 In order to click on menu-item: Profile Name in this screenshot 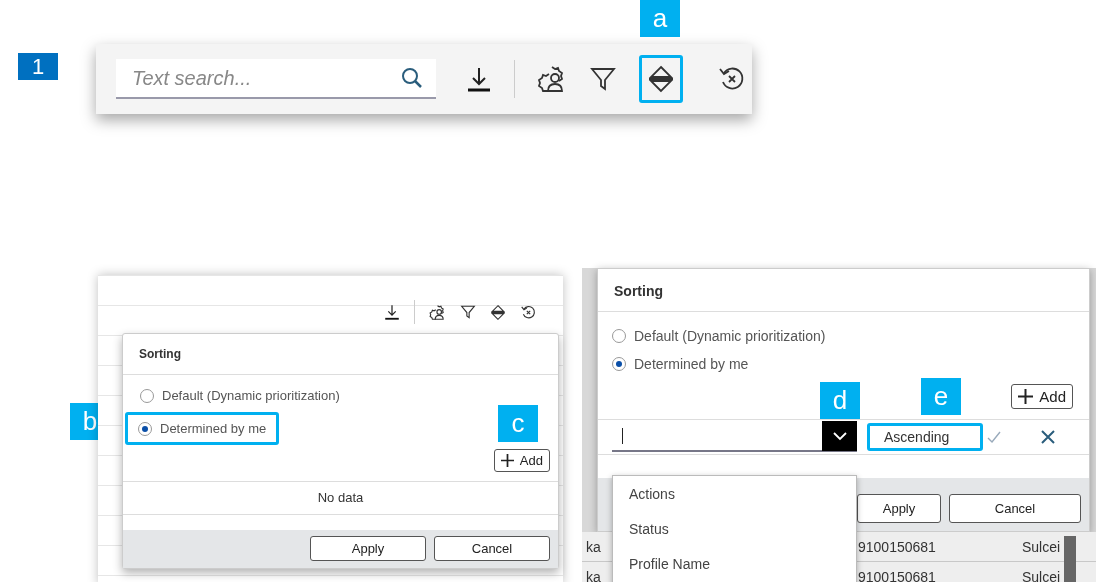, I will do `click(734, 567)`.